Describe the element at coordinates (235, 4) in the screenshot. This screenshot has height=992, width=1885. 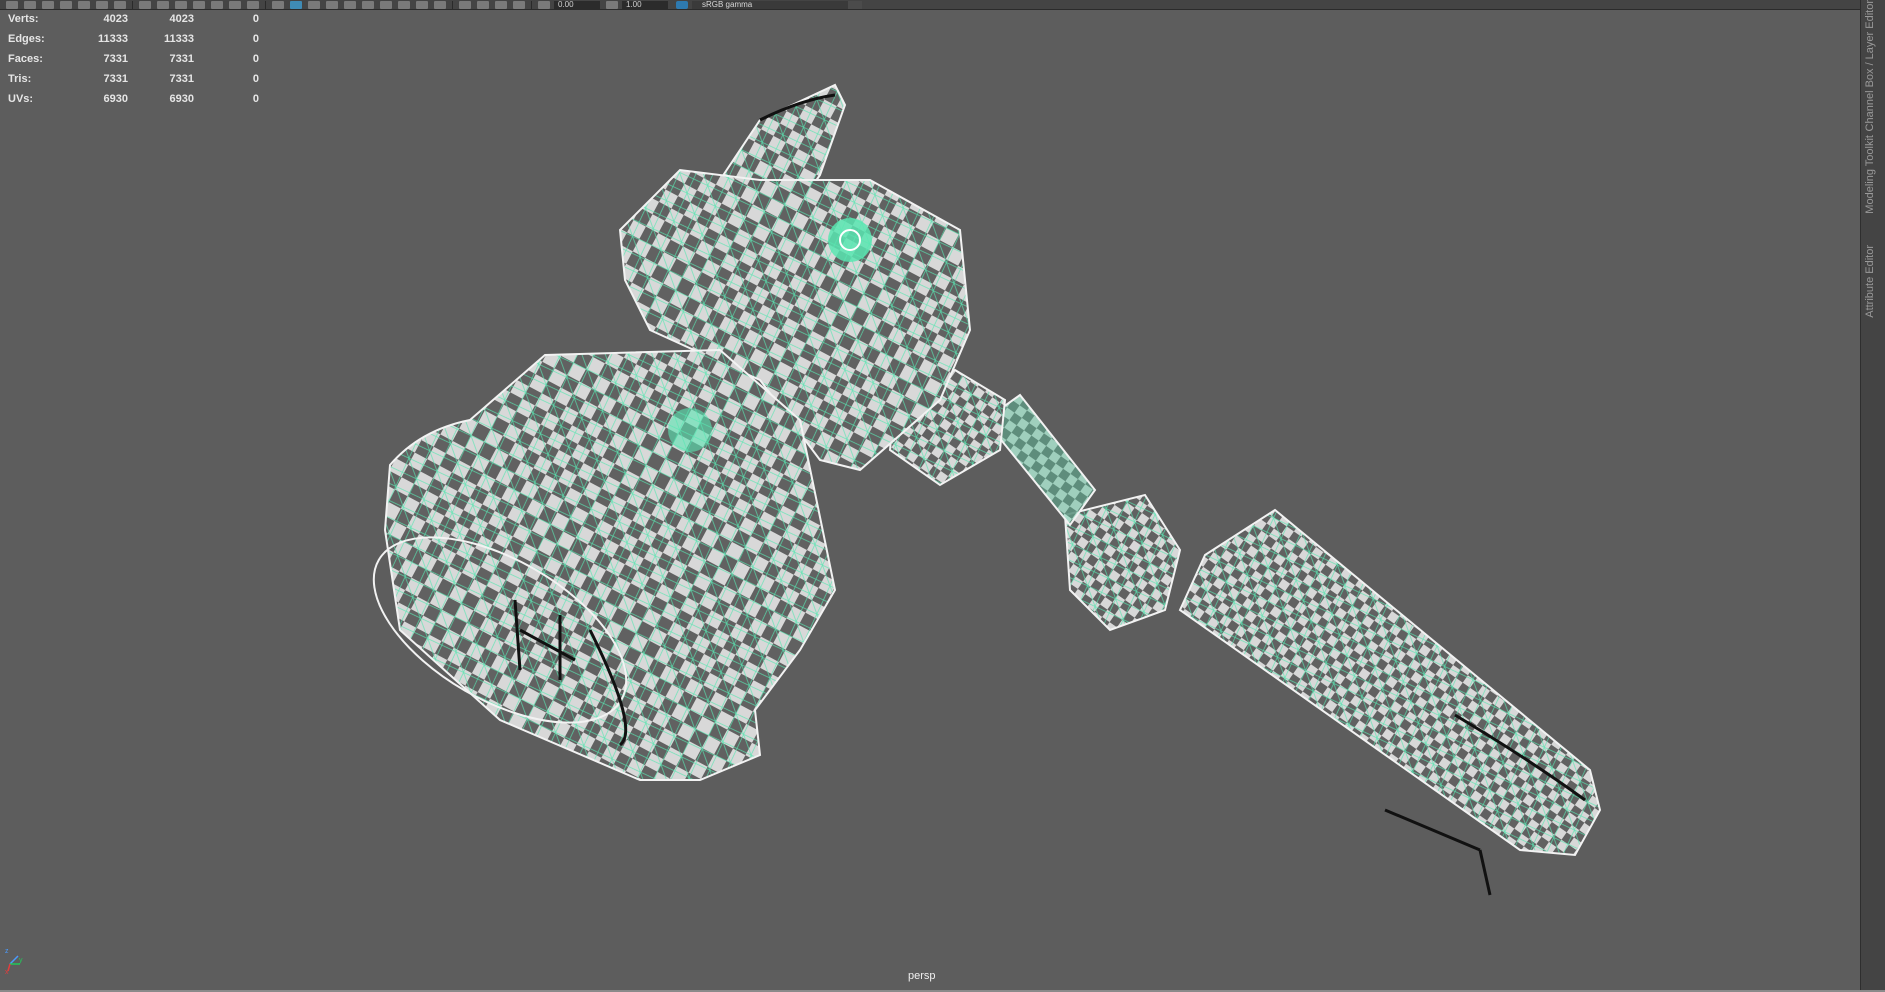
I see `safe-action-icon` at that location.